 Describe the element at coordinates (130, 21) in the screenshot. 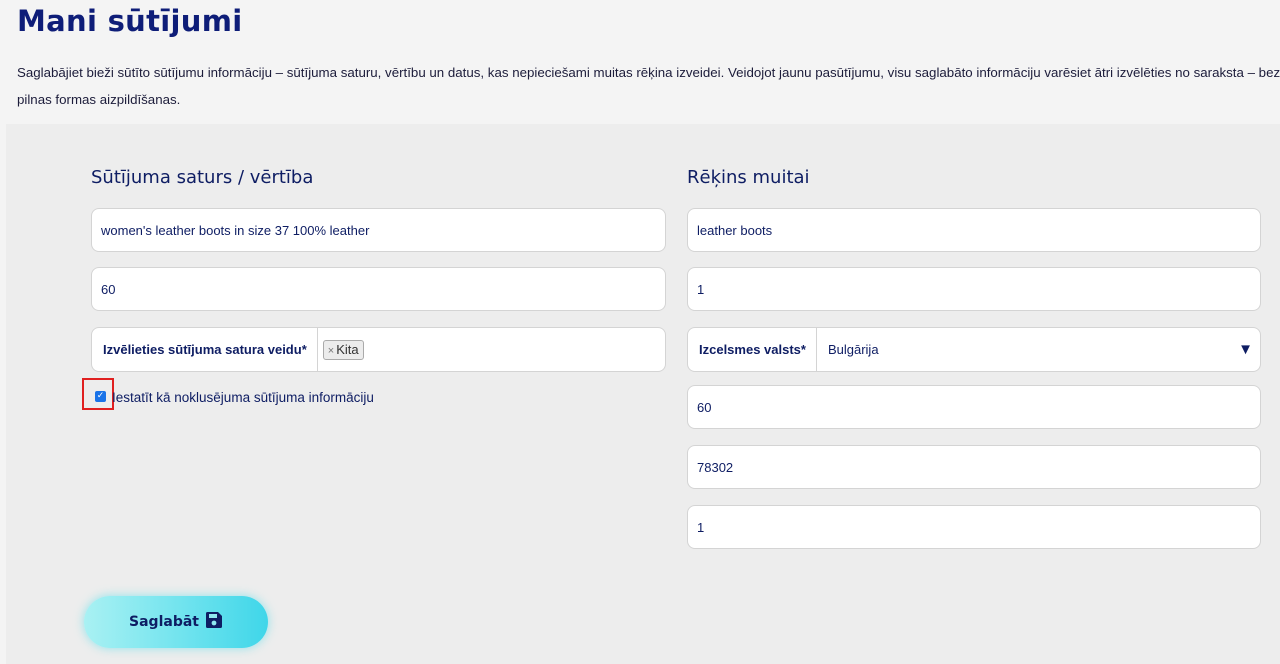

I see `page-title: Mani sūtījumi` at that location.